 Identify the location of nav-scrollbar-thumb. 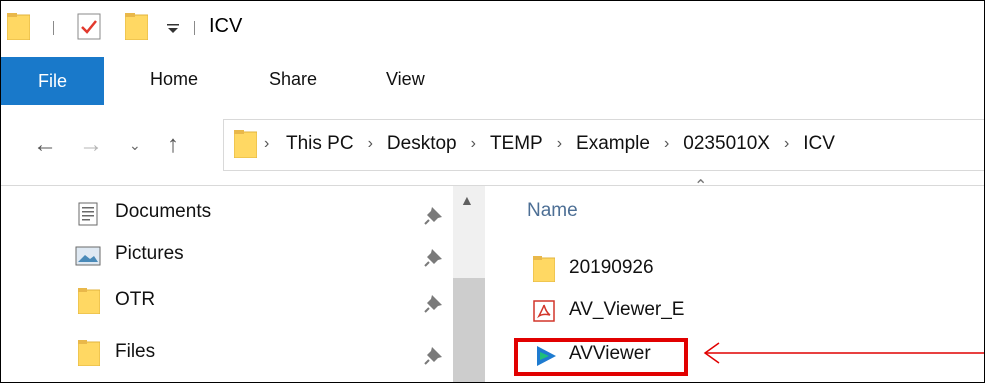
(469, 330).